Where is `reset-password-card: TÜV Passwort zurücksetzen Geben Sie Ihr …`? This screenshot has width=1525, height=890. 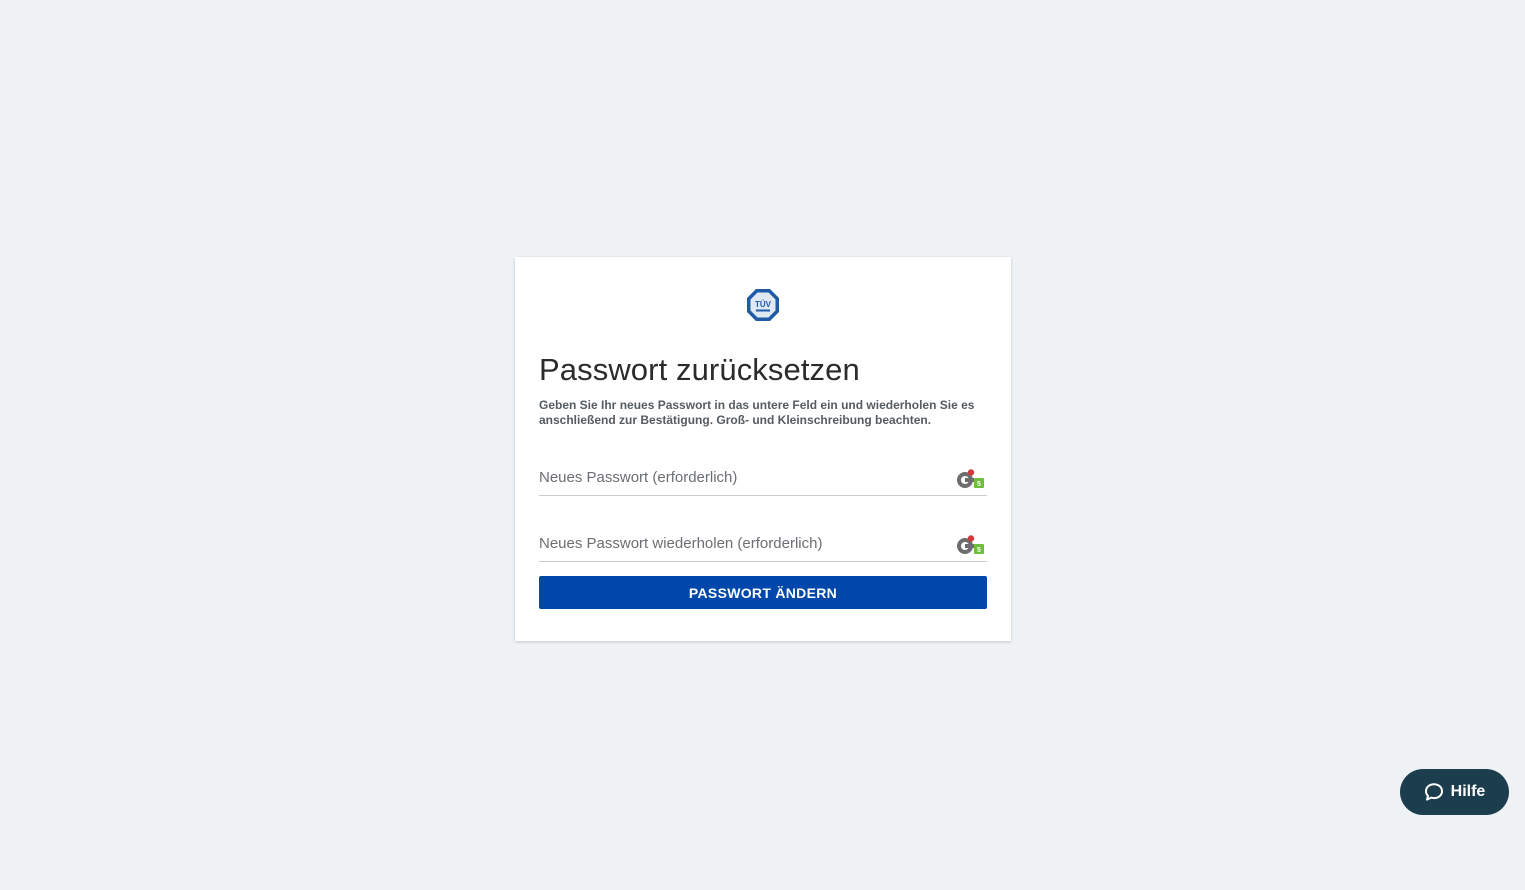 reset-password-card: TÜV Passwort zurücksetzen Geben Sie Ihr … is located at coordinates (763, 449).